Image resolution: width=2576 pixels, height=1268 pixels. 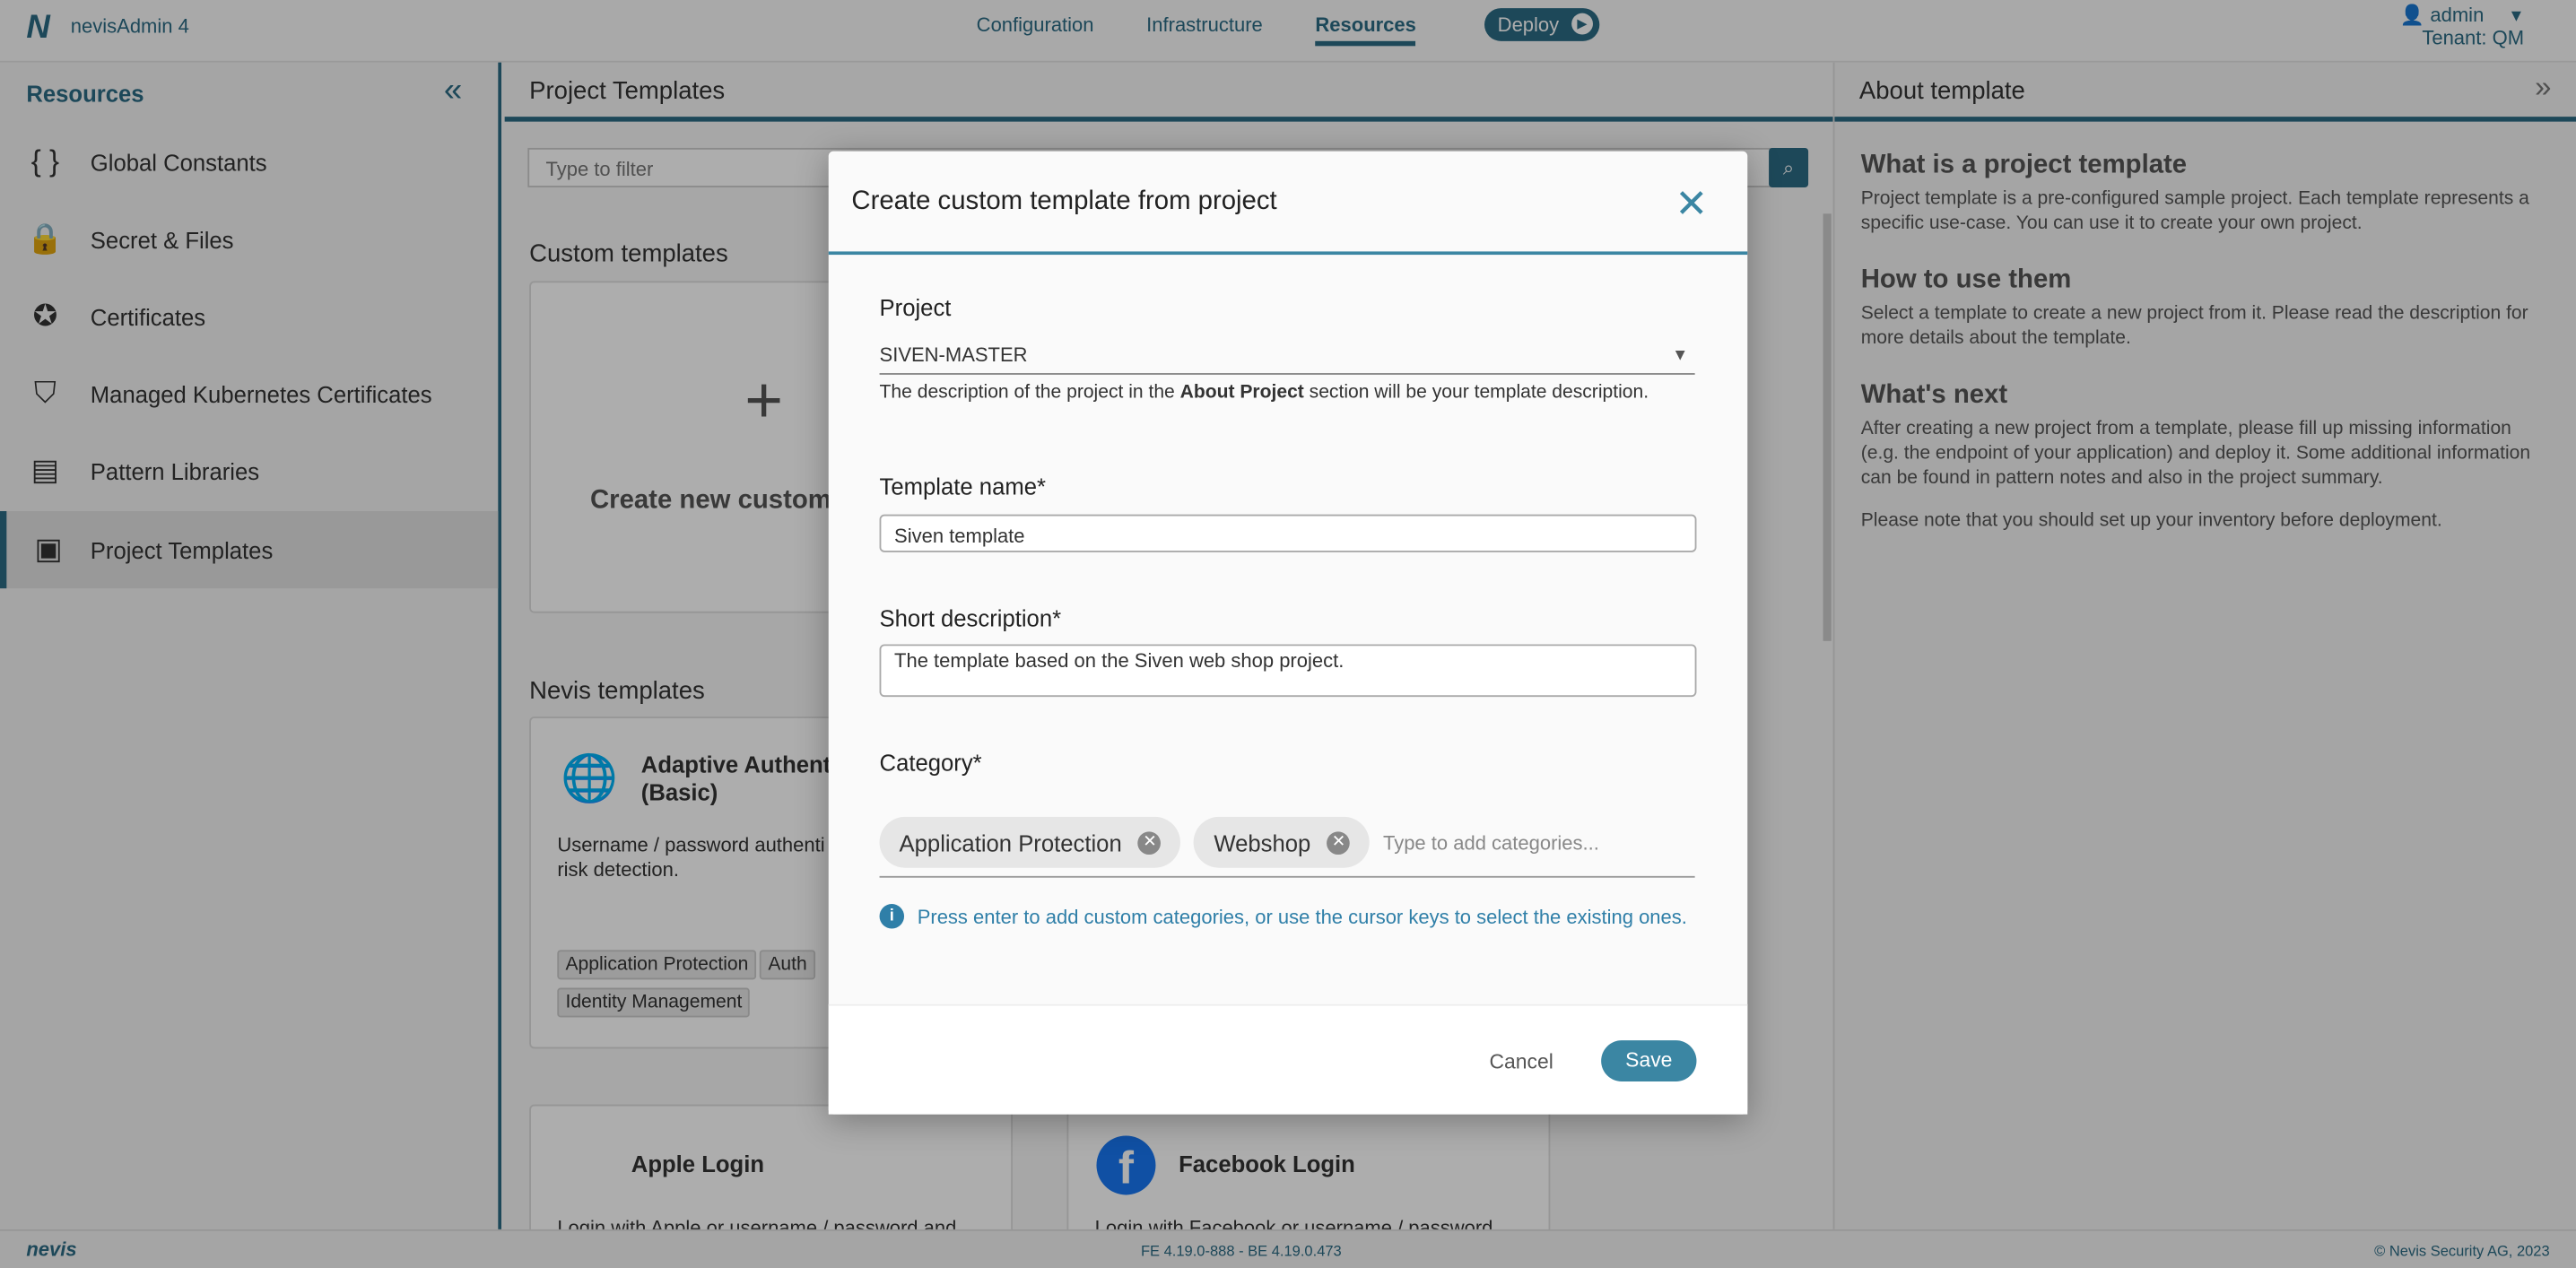 What do you see at coordinates (1521, 1061) in the screenshot?
I see `cancel-button: Cancel` at bounding box center [1521, 1061].